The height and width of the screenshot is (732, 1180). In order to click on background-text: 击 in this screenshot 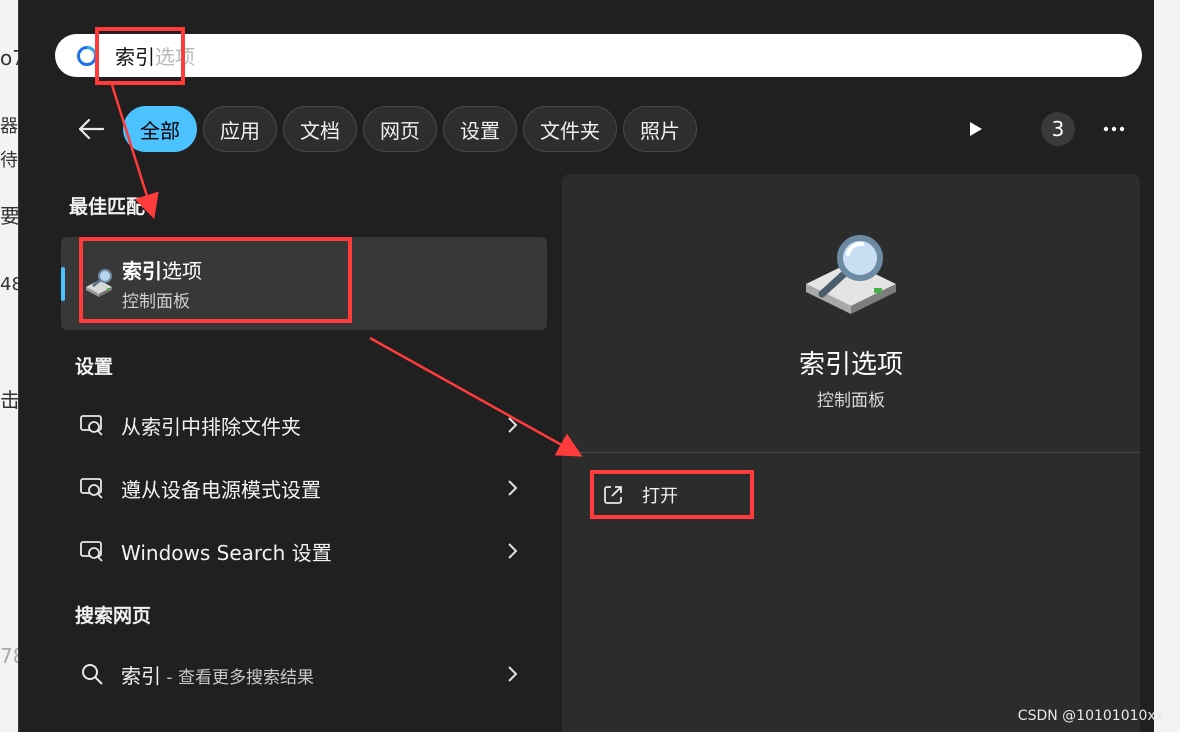, I will do `click(9, 400)`.